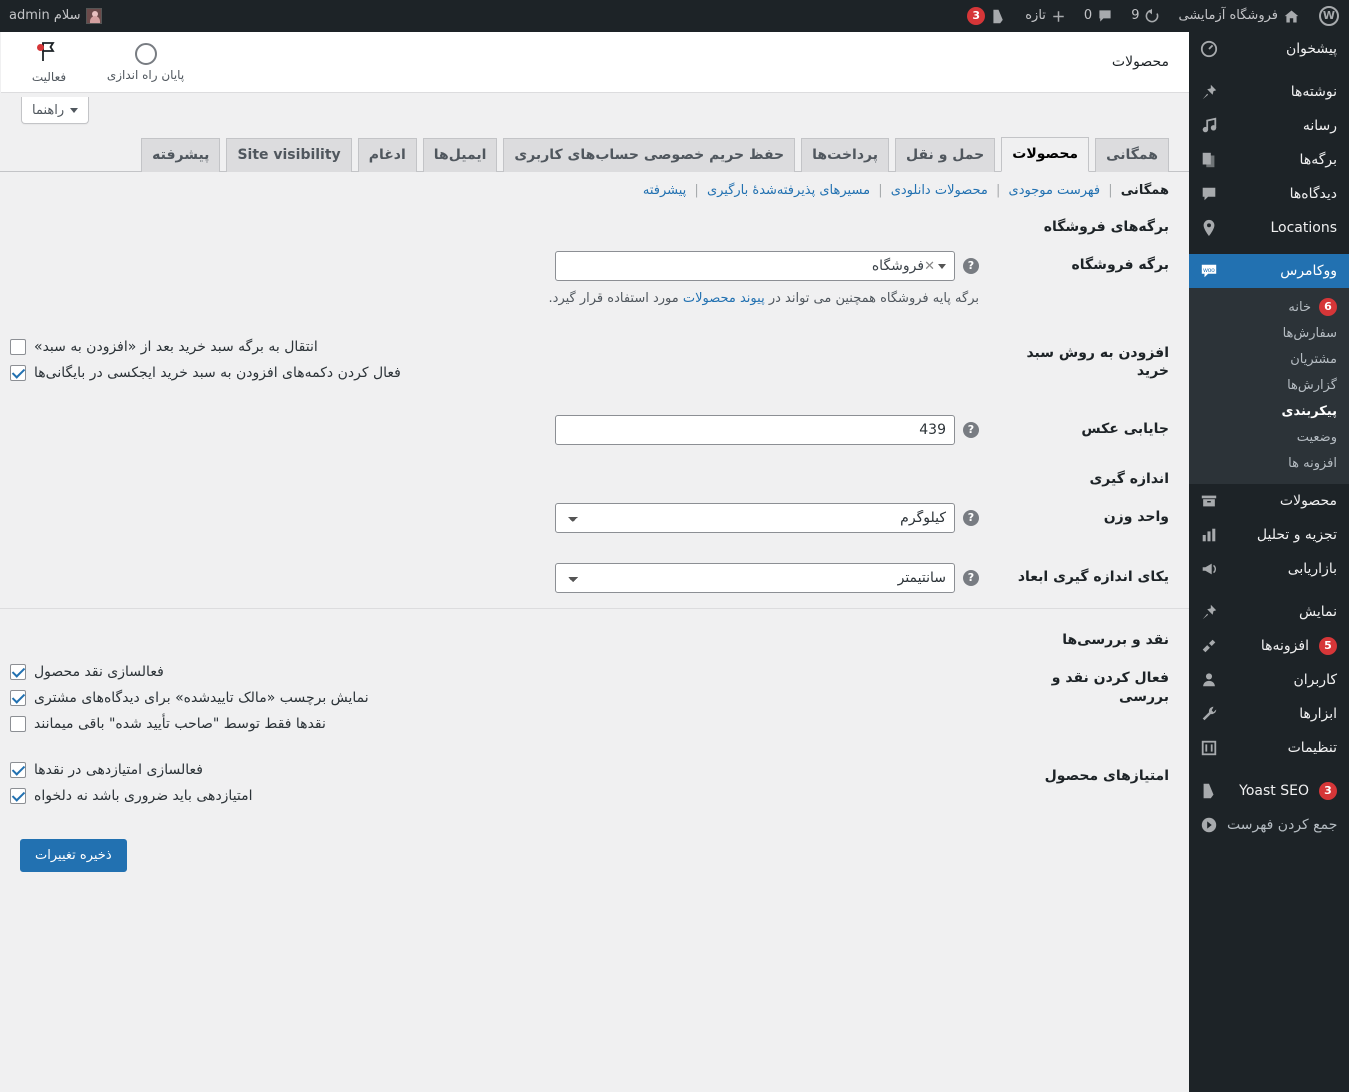 Image resolution: width=1349 pixels, height=1092 pixels. Describe the element at coordinates (48, 62) in the screenshot. I see `activity-panel-button: فعالیت` at that location.